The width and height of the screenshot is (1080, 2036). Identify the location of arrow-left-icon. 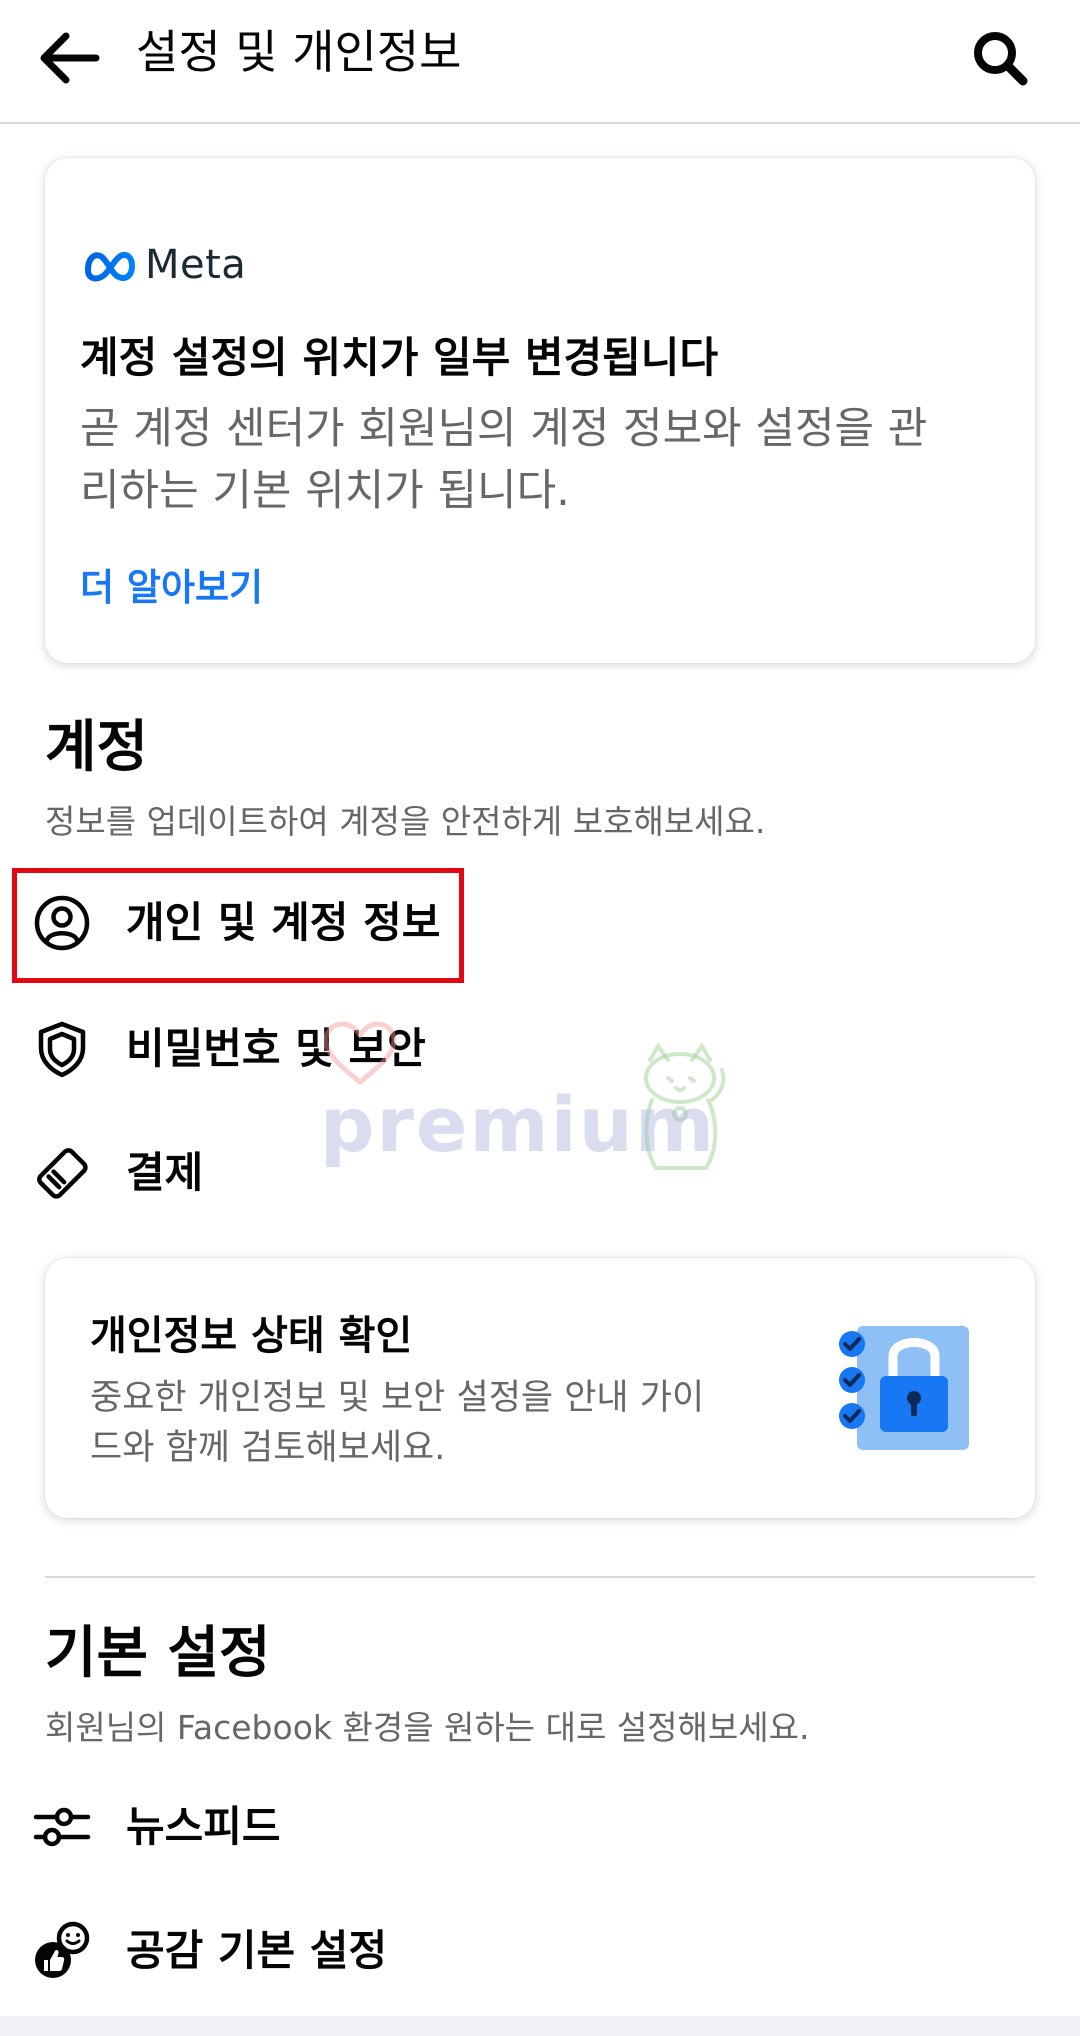
(70, 58).